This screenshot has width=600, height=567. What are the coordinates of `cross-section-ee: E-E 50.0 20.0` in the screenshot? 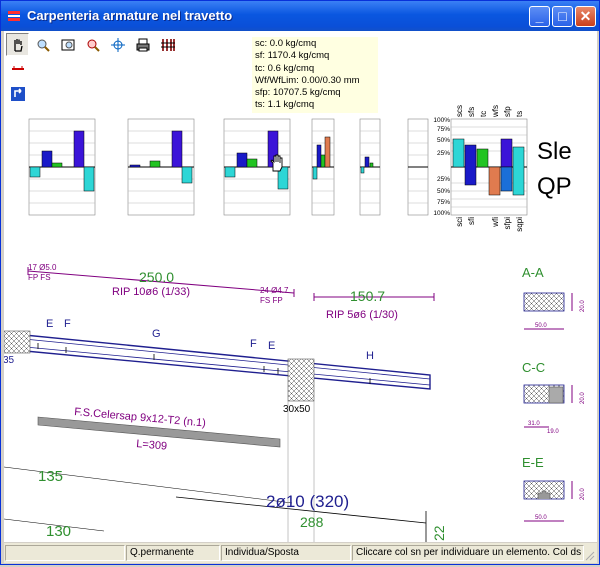 It's located at (554, 488).